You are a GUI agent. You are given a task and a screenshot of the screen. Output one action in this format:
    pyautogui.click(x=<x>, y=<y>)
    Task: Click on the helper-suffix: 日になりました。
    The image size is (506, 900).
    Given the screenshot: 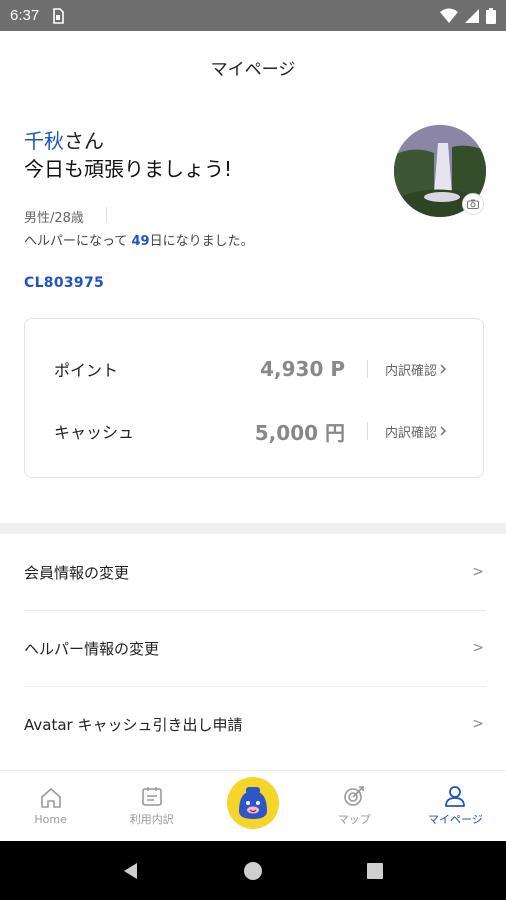 What is the action you would take?
    pyautogui.click(x=201, y=241)
    